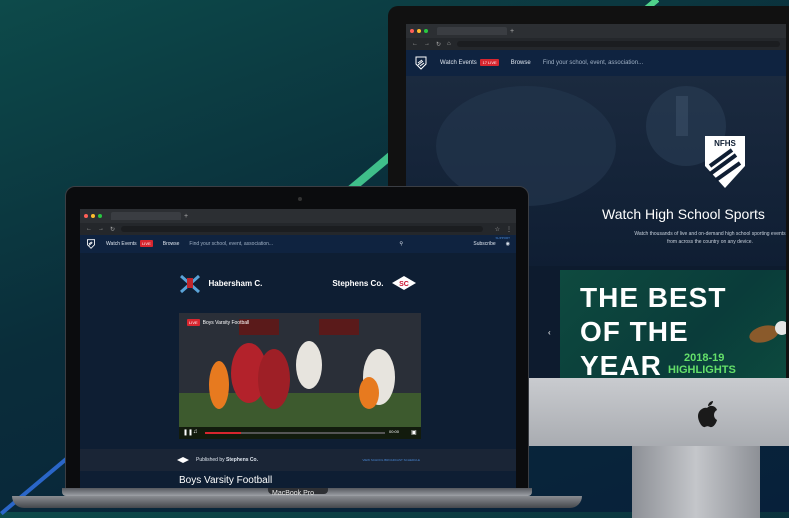 The height and width of the screenshot is (518, 789). Describe the element at coordinates (707, 414) in the screenshot. I see `apple-logo-icon` at that location.